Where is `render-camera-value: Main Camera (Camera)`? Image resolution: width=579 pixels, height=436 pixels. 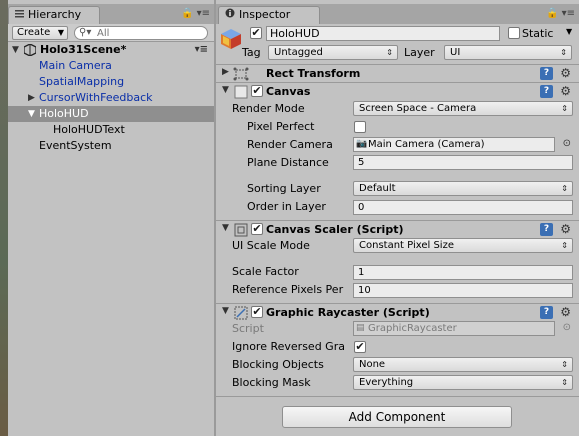 render-camera-value: Main Camera (Camera) is located at coordinates (426, 144).